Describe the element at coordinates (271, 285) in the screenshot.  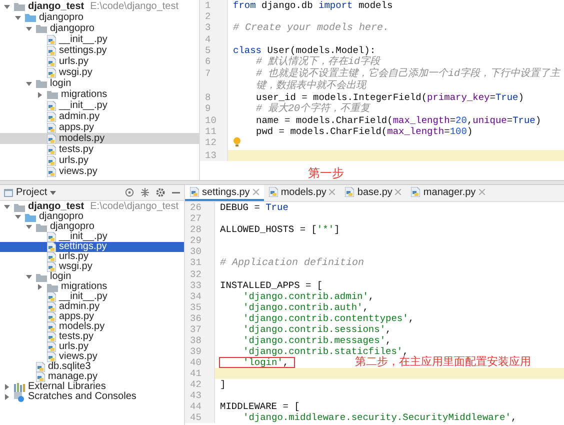
I see `code-line: INSTALLED_APPS = [` at that location.